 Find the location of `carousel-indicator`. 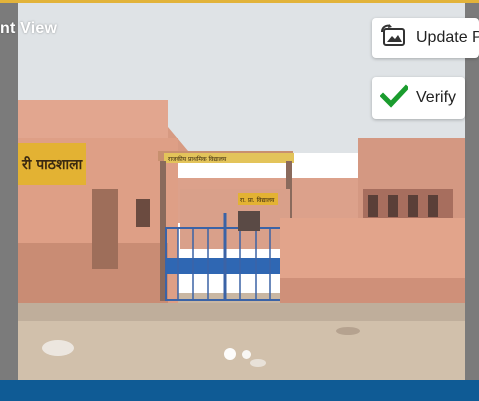

carousel-indicator is located at coordinates (237, 354).